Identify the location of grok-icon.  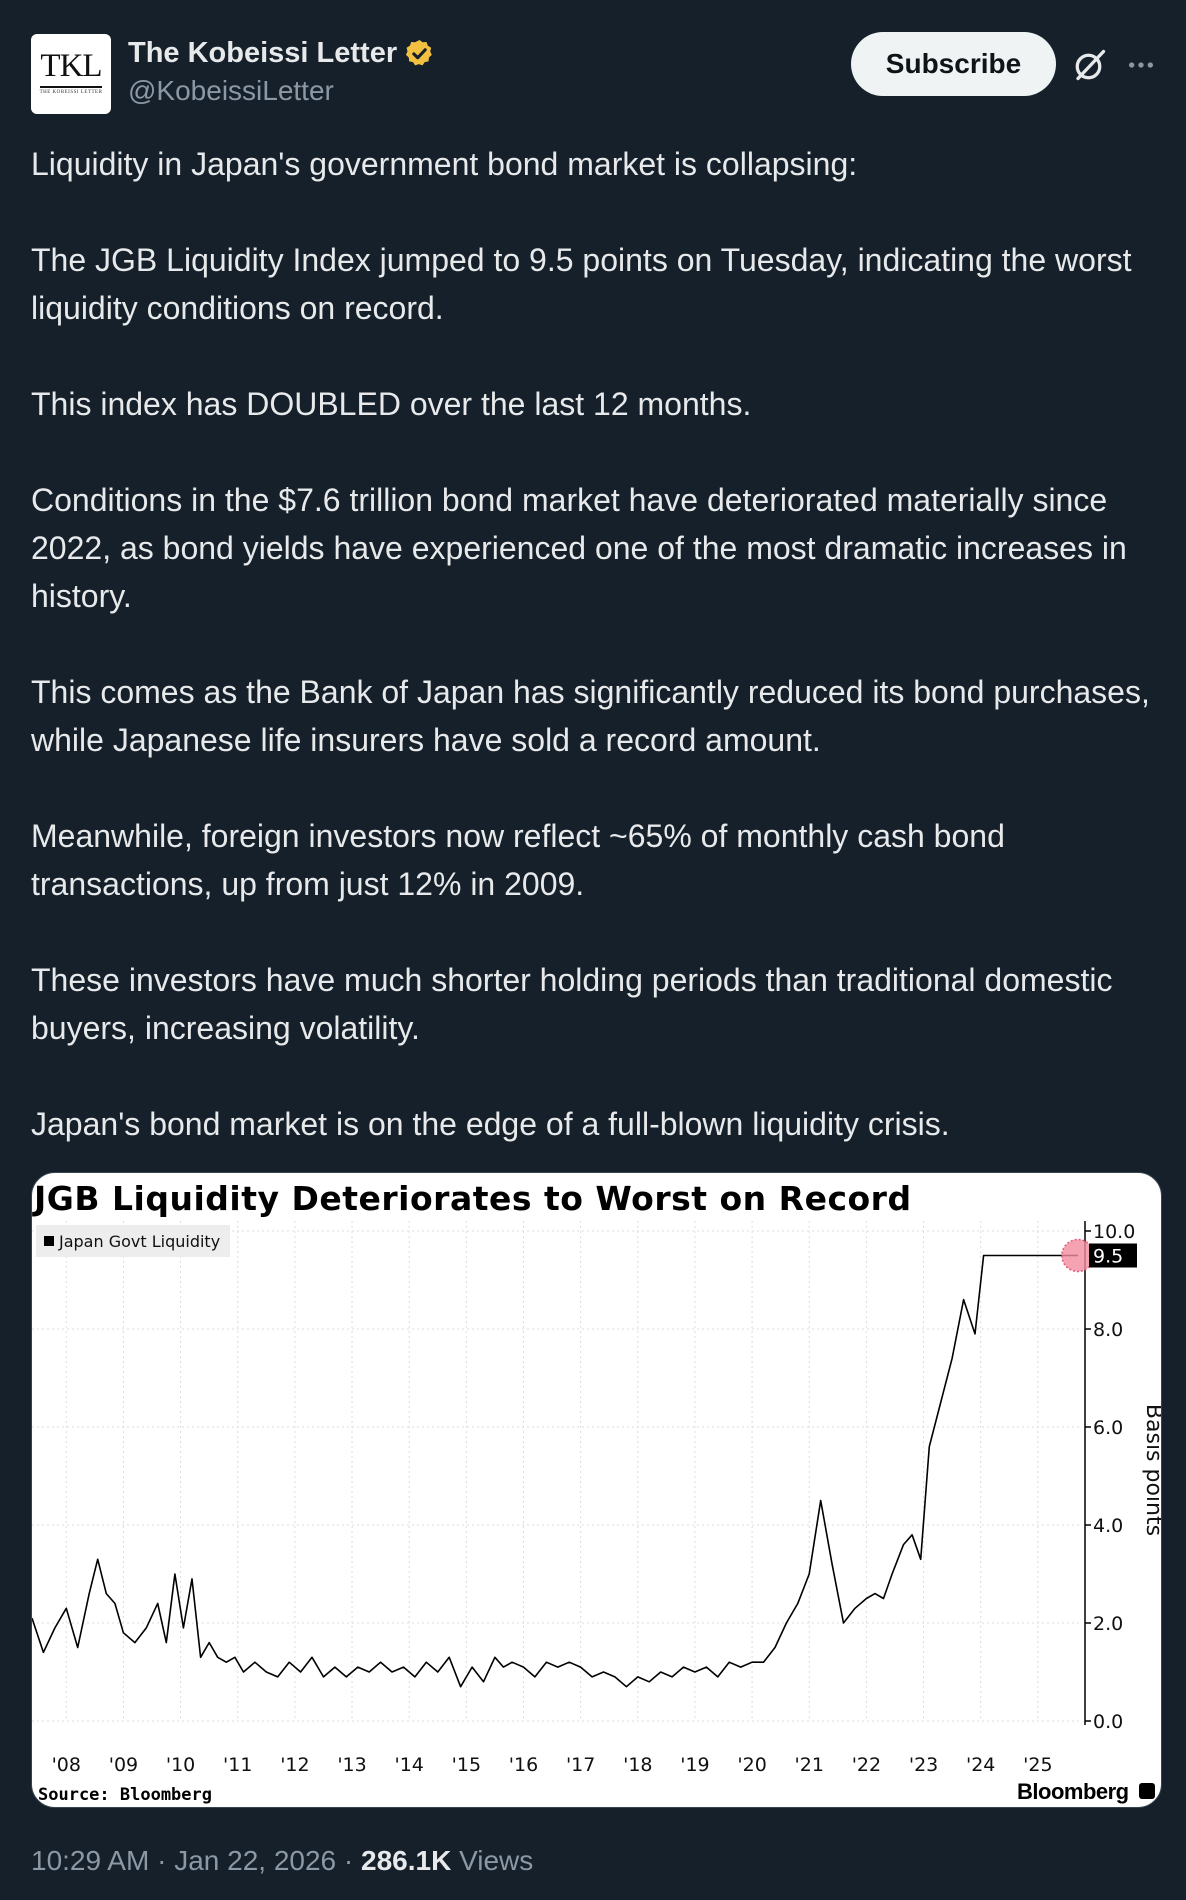
(1090, 65).